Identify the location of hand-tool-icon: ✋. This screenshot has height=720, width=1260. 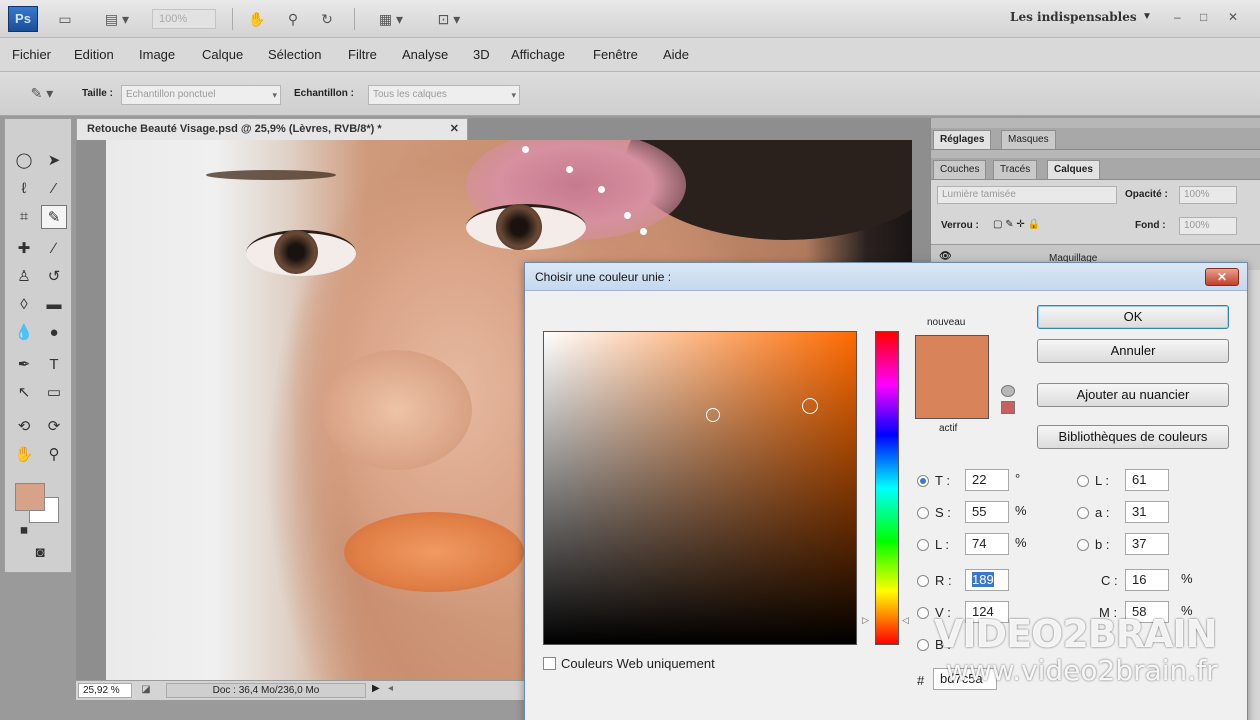
(24, 455).